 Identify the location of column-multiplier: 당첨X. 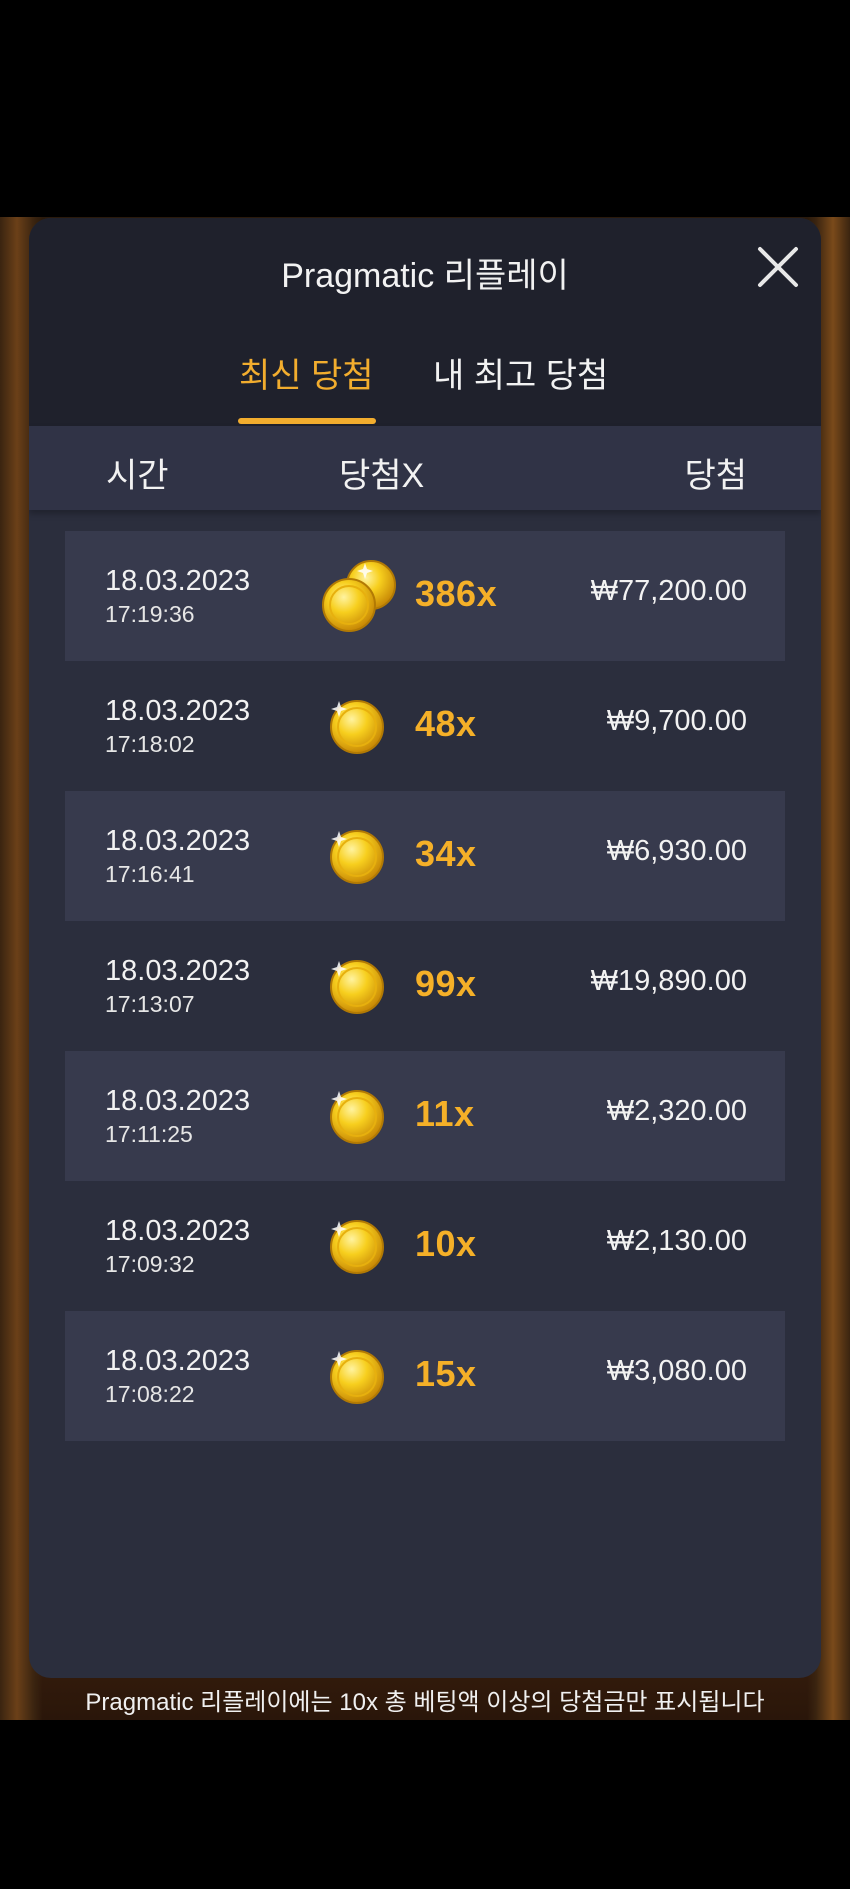
(382, 476).